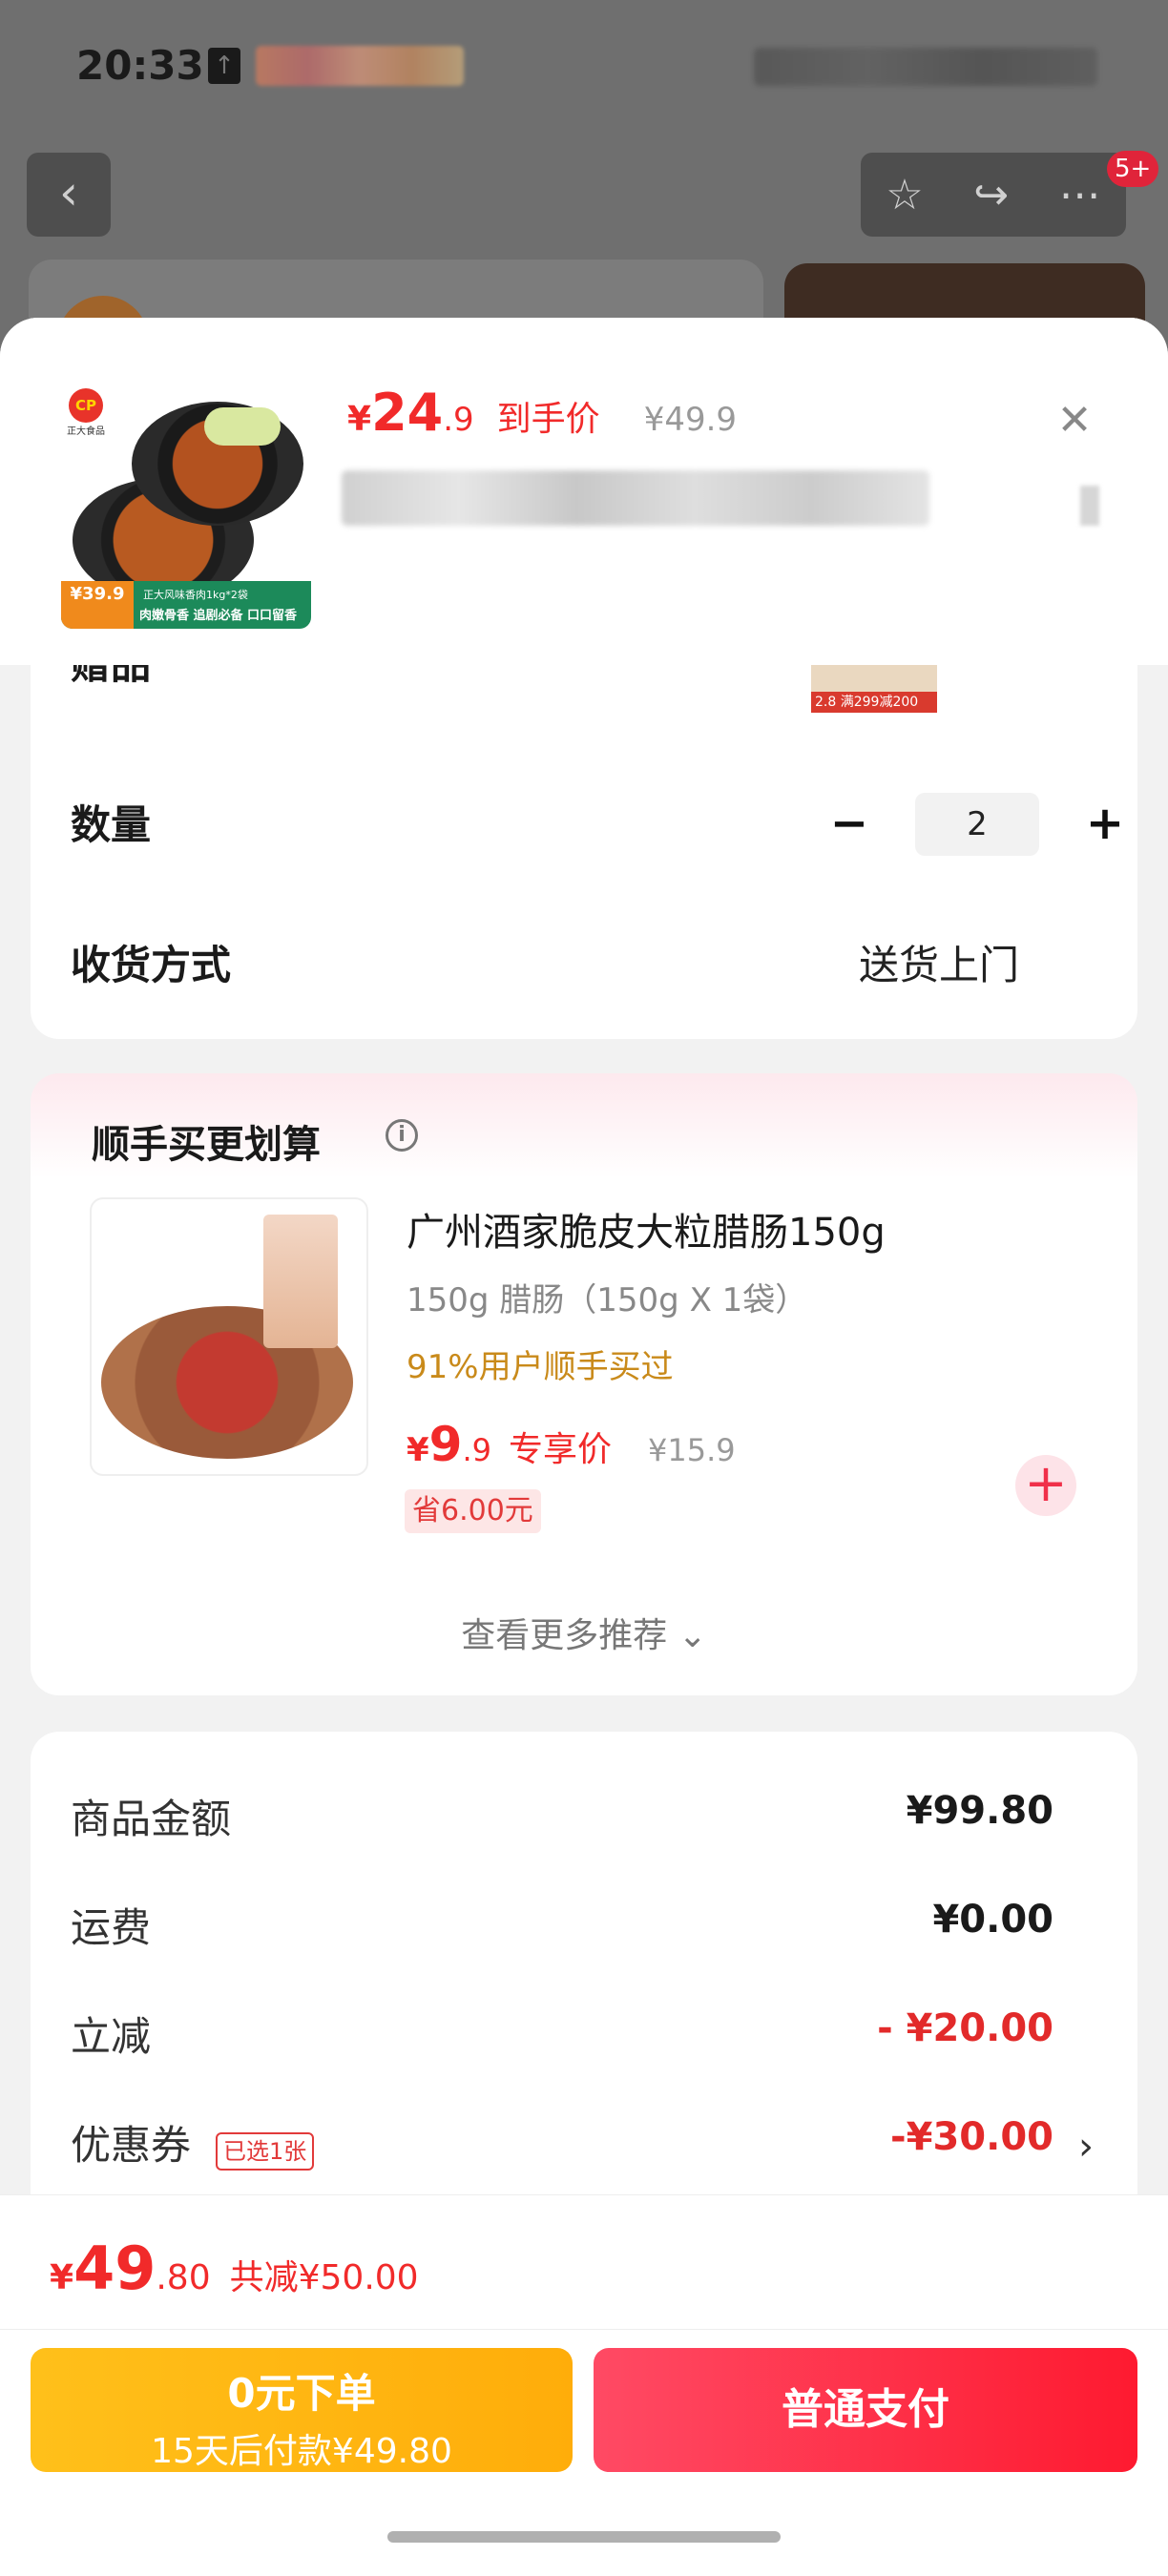 This screenshot has width=1168, height=2576. What do you see at coordinates (548, 419) in the screenshot?
I see `price-label: 到手价` at bounding box center [548, 419].